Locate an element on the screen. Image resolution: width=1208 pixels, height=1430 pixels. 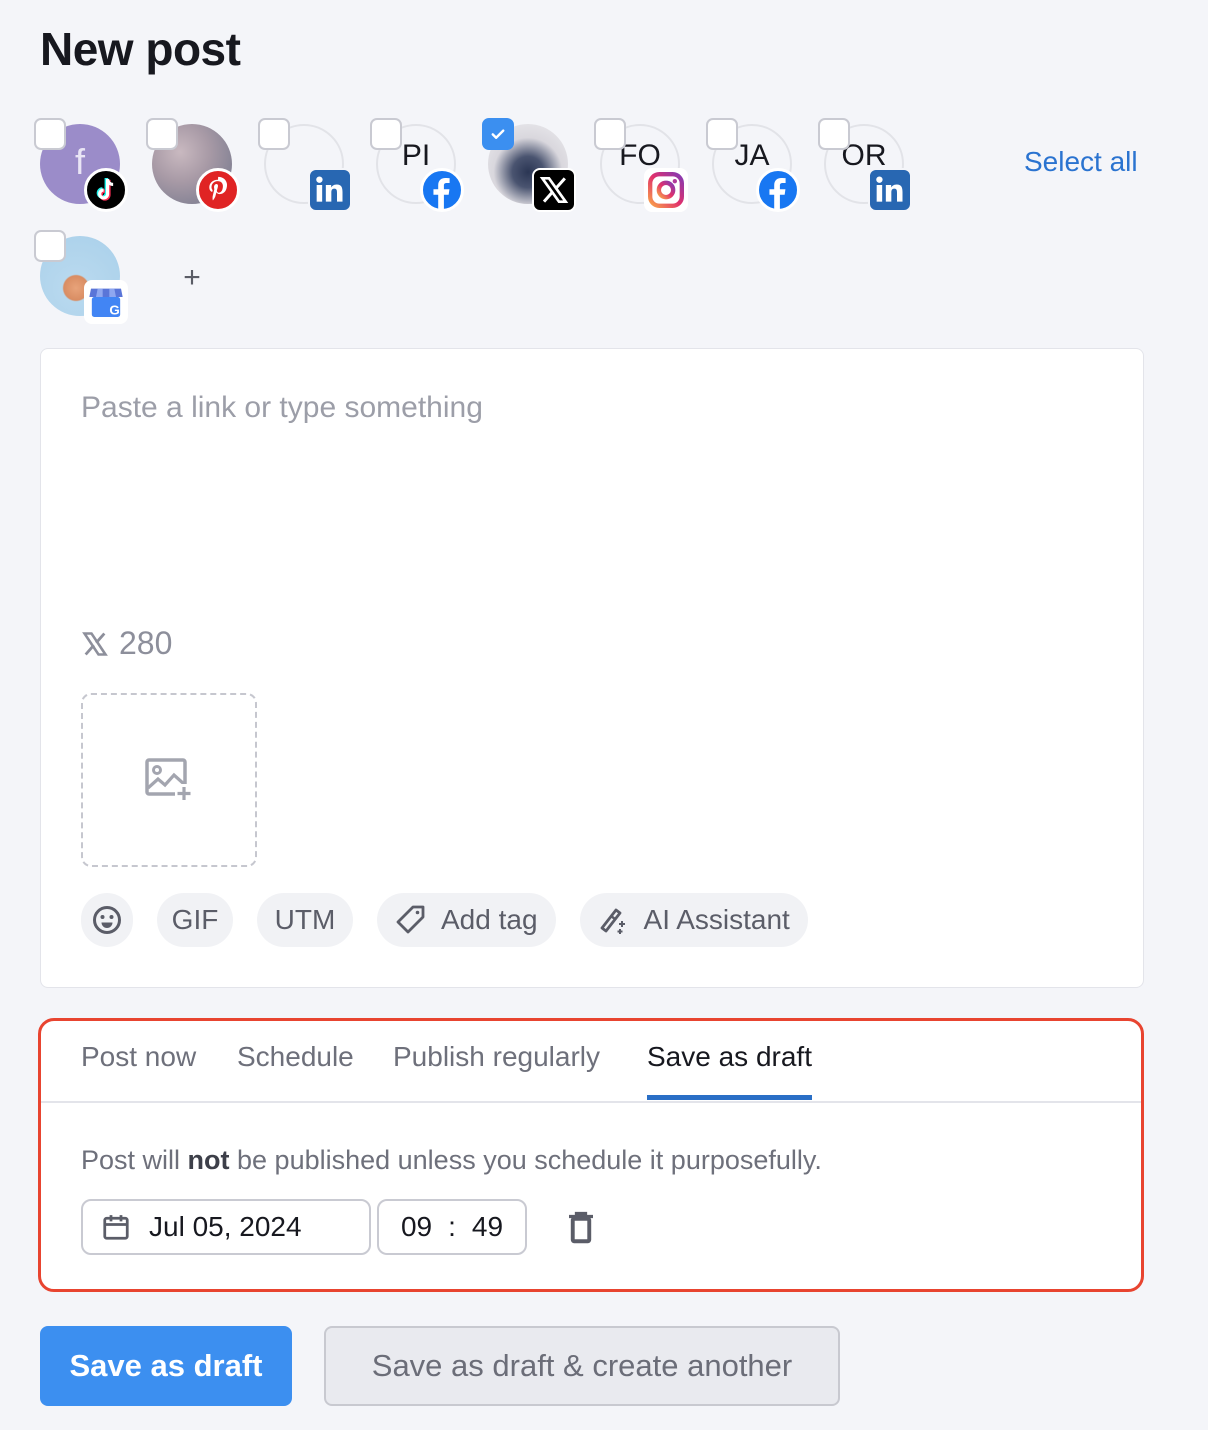
account-checkbox-checked is located at coordinates (498, 134).